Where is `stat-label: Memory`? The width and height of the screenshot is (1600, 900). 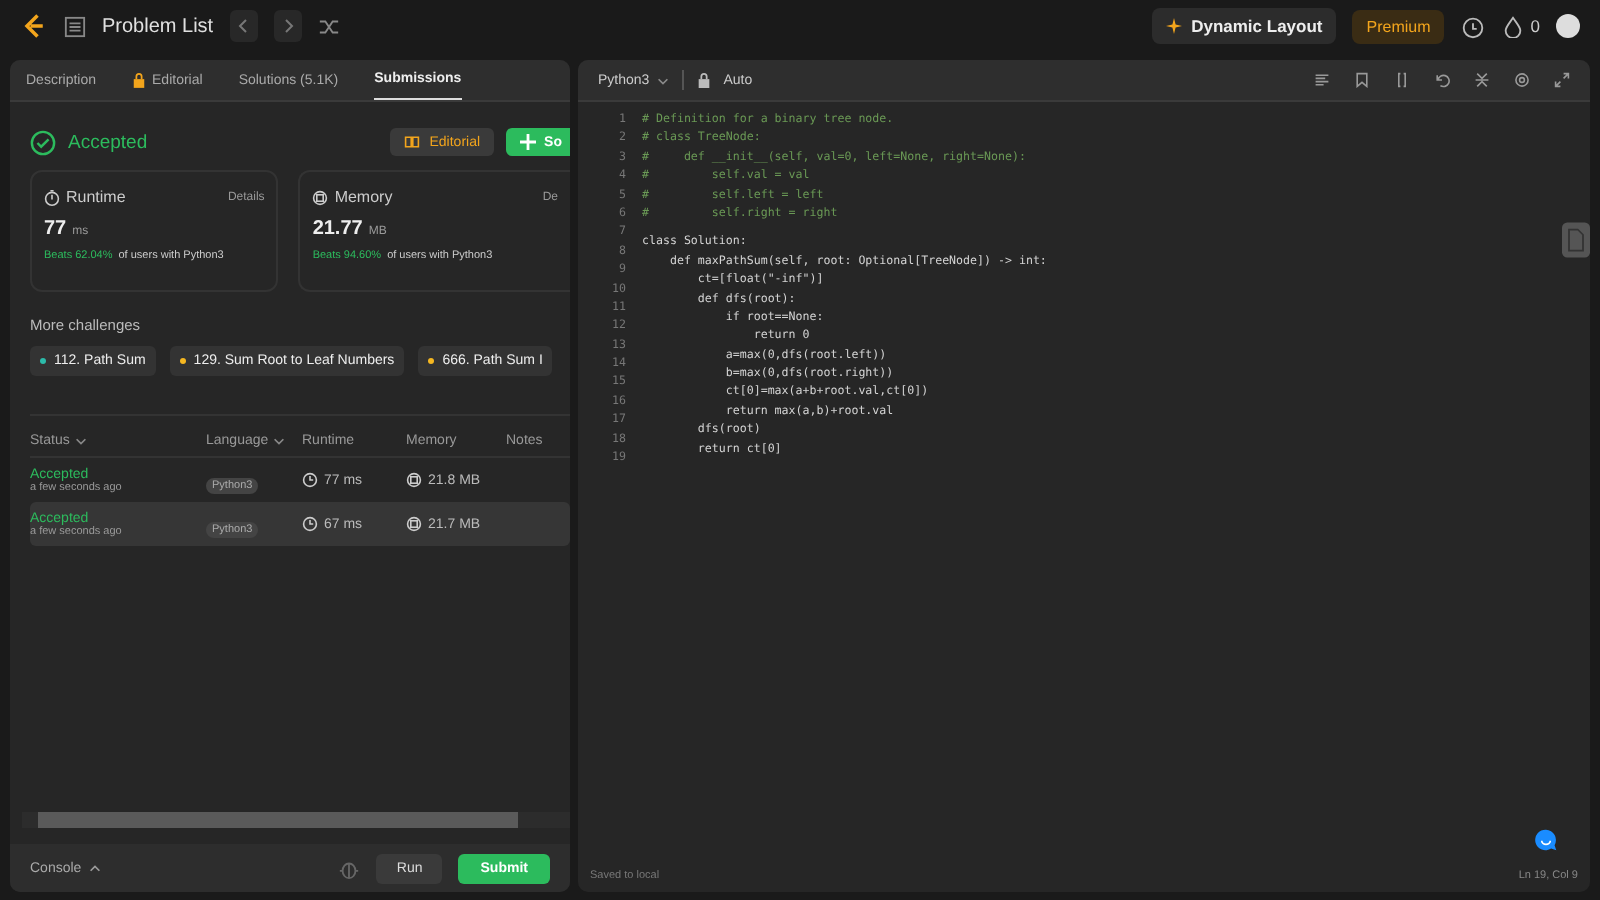 stat-label: Memory is located at coordinates (363, 197).